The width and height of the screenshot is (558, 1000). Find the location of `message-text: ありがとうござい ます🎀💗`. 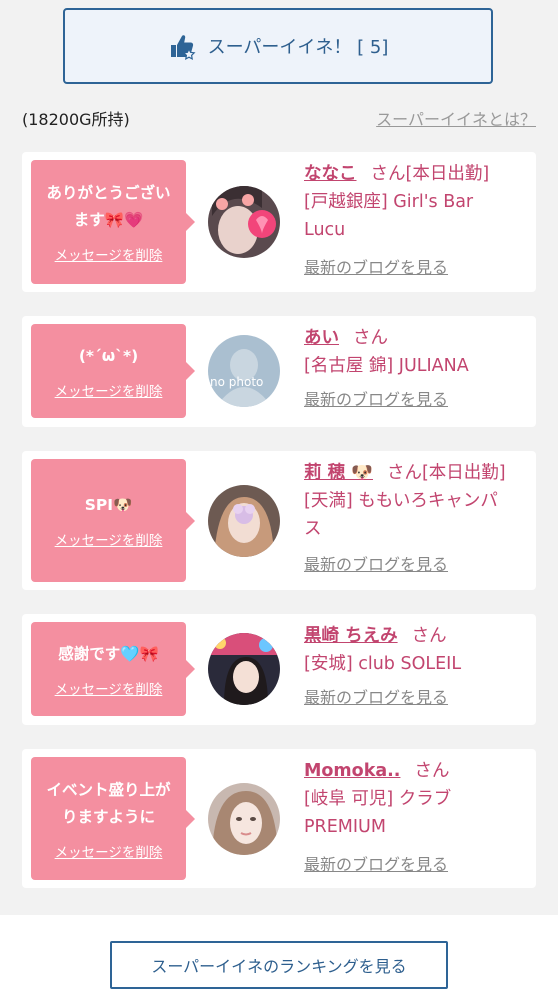

message-text: ありがとうござい ます🎀💗 is located at coordinates (108, 206).